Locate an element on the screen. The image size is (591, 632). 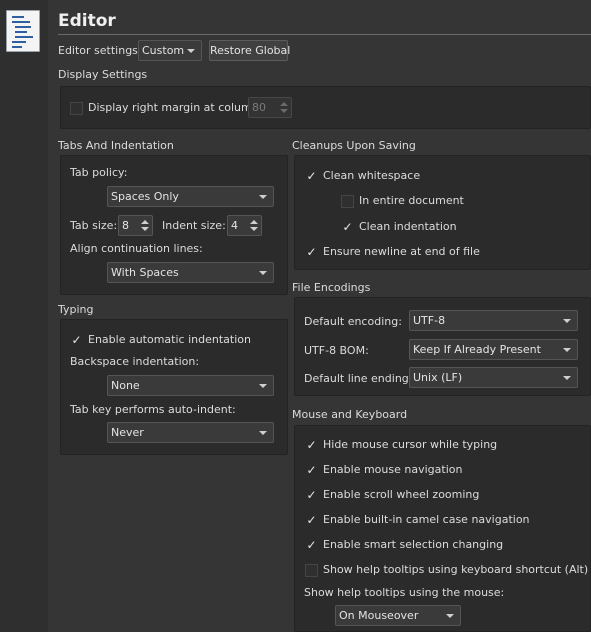
line-endings-value: Unix (LF) is located at coordinates (438, 377).